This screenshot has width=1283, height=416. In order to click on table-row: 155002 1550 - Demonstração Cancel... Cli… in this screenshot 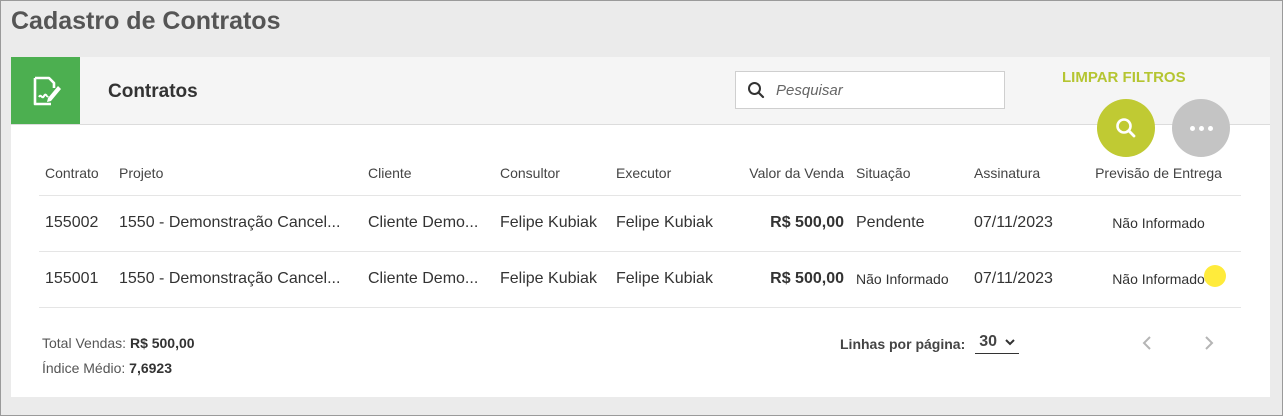, I will do `click(640, 223)`.